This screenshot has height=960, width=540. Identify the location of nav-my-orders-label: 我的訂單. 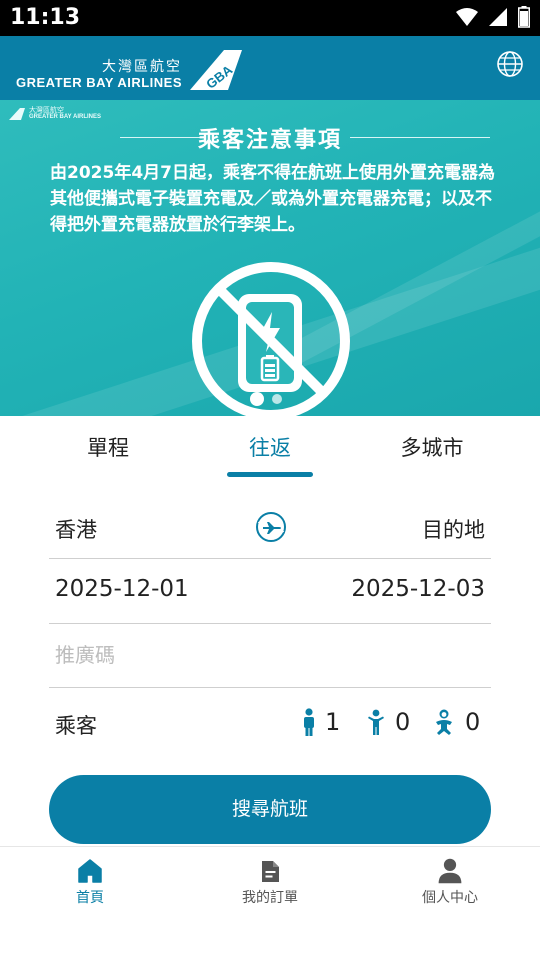
(270, 898).